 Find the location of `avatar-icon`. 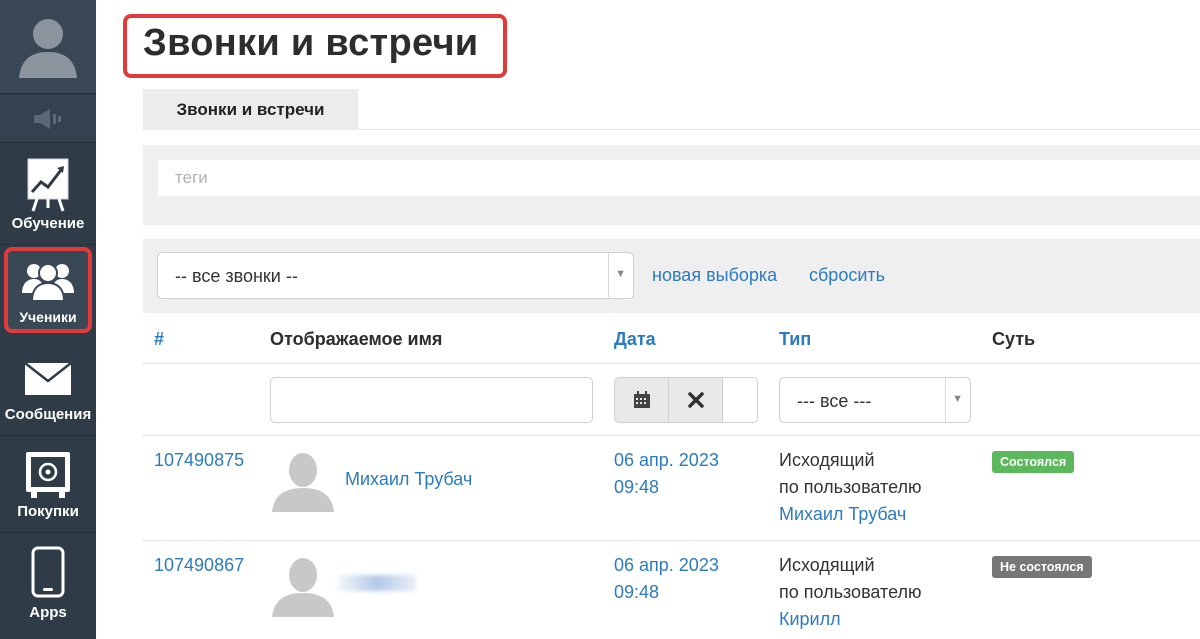

avatar-icon is located at coordinates (48, 48).